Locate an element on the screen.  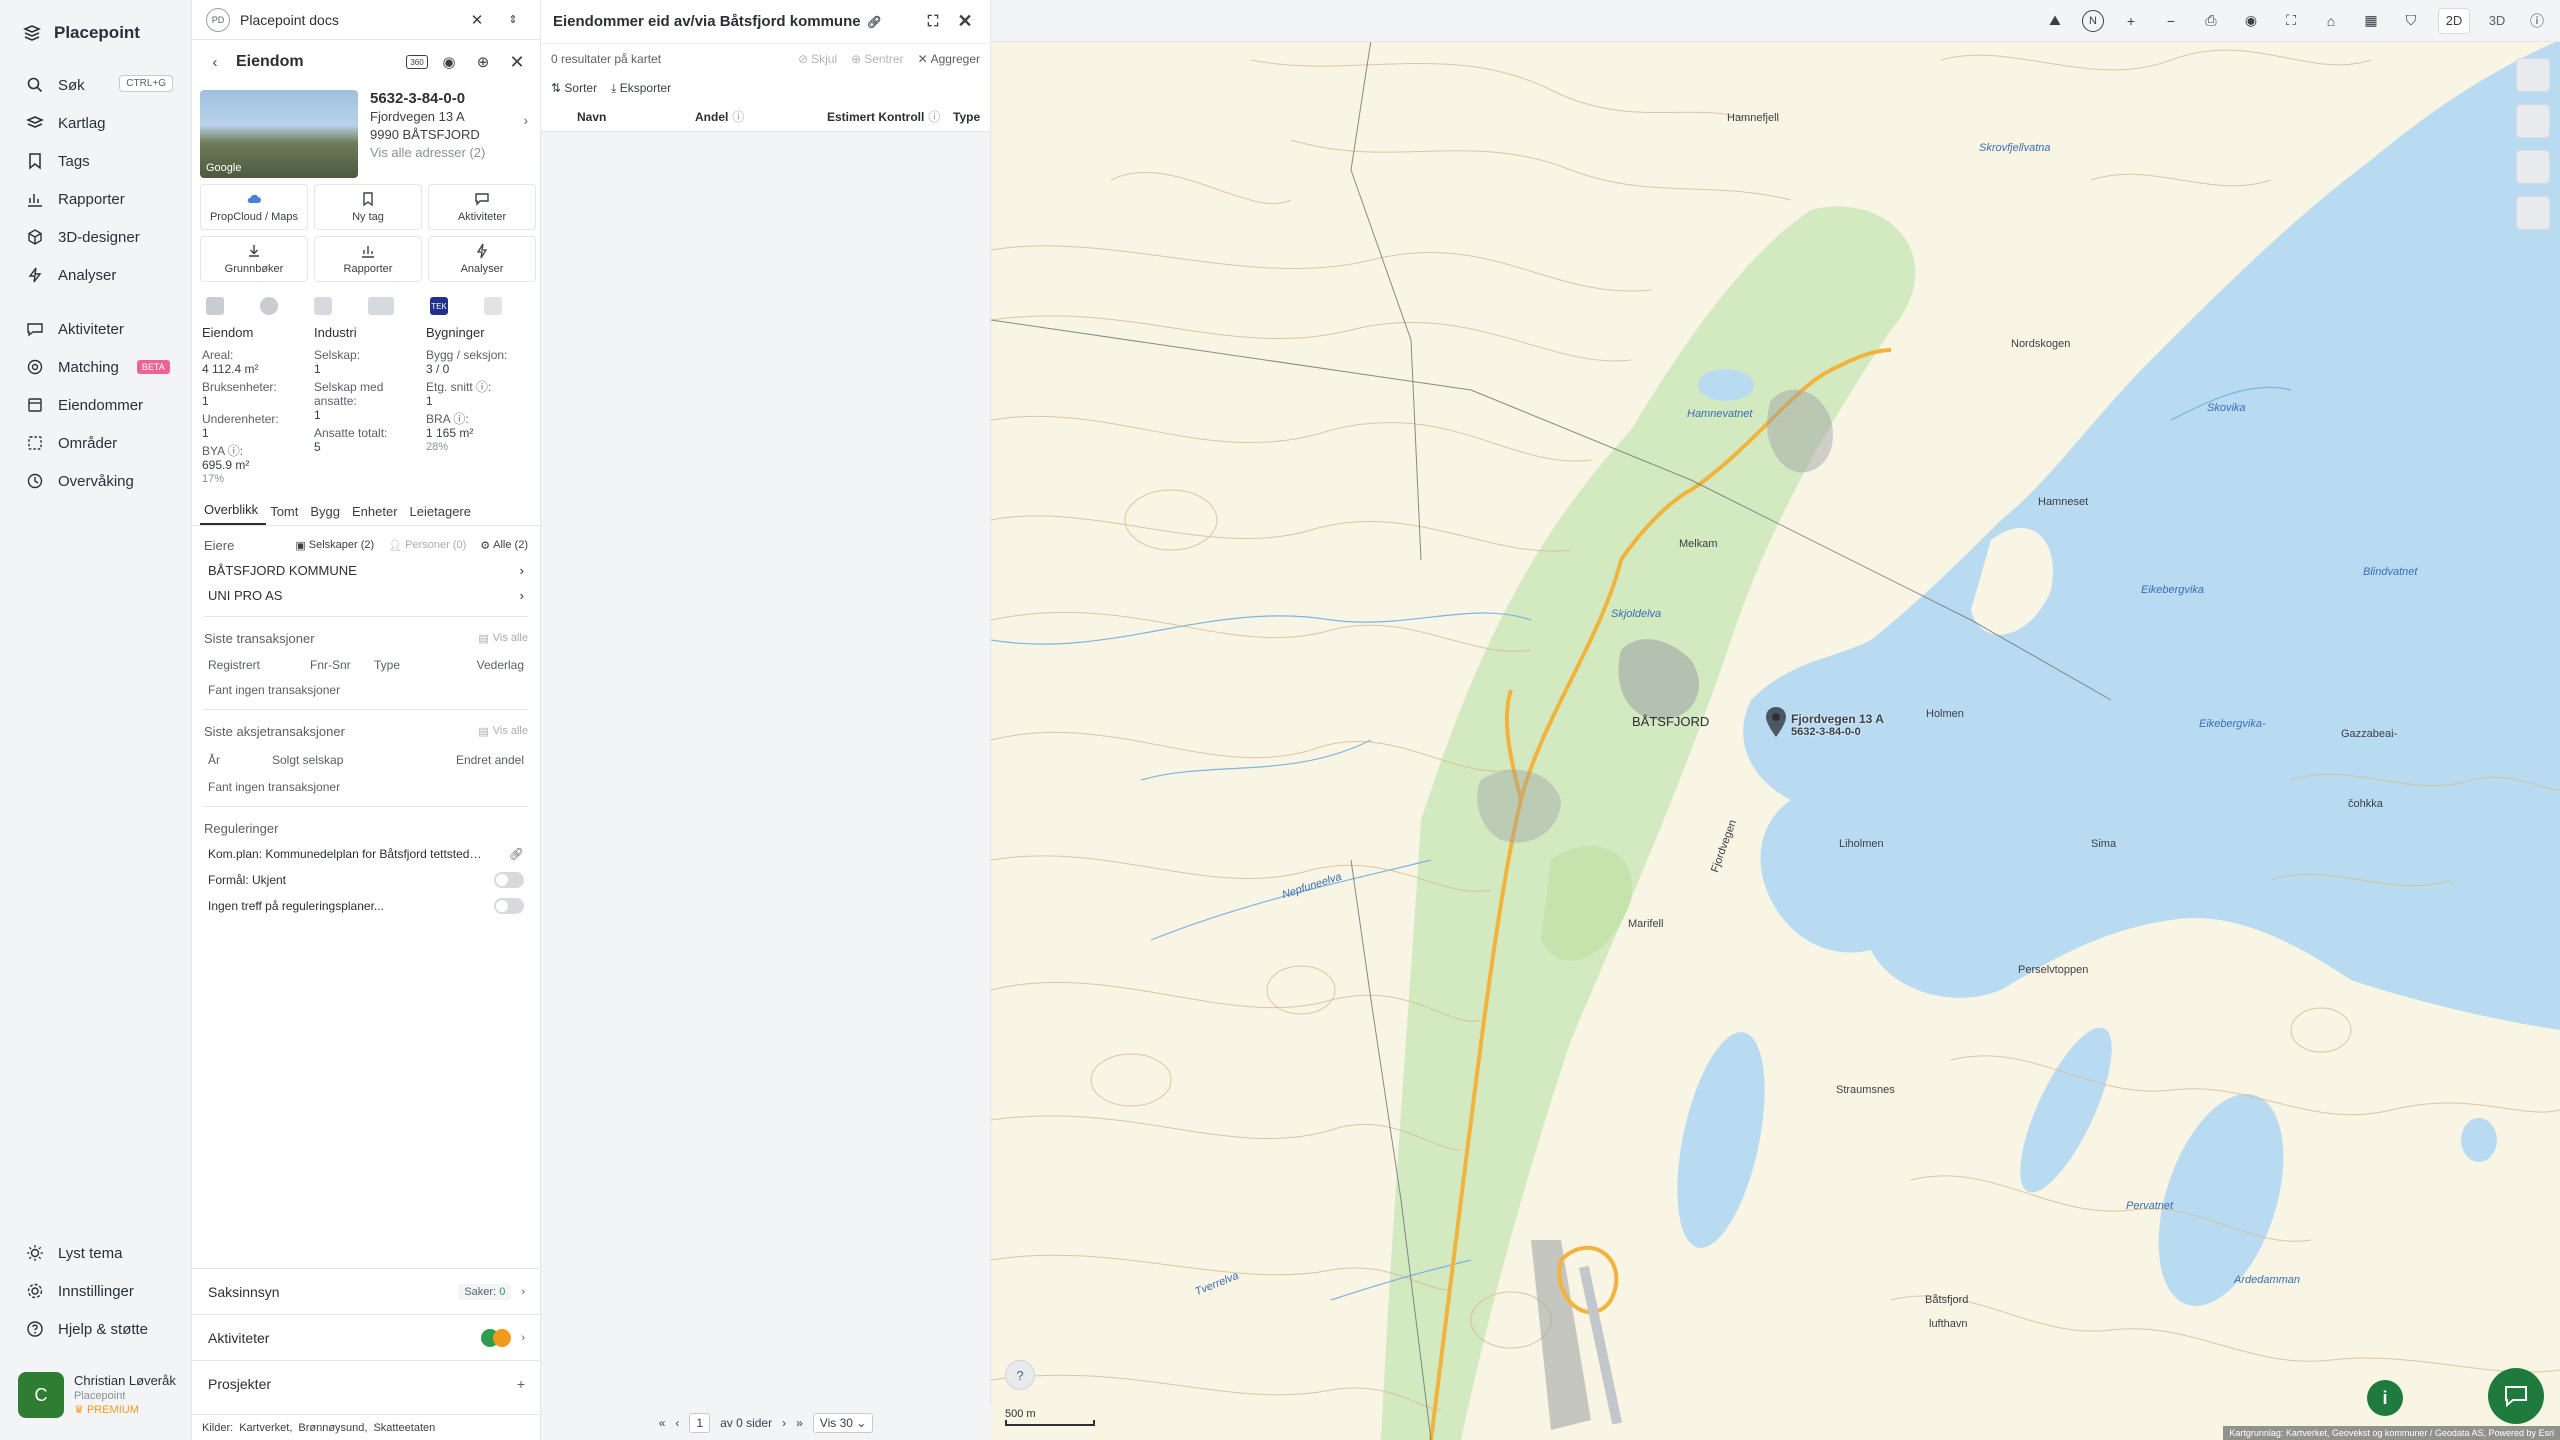
source-globe-icon is located at coordinates (269, 306).